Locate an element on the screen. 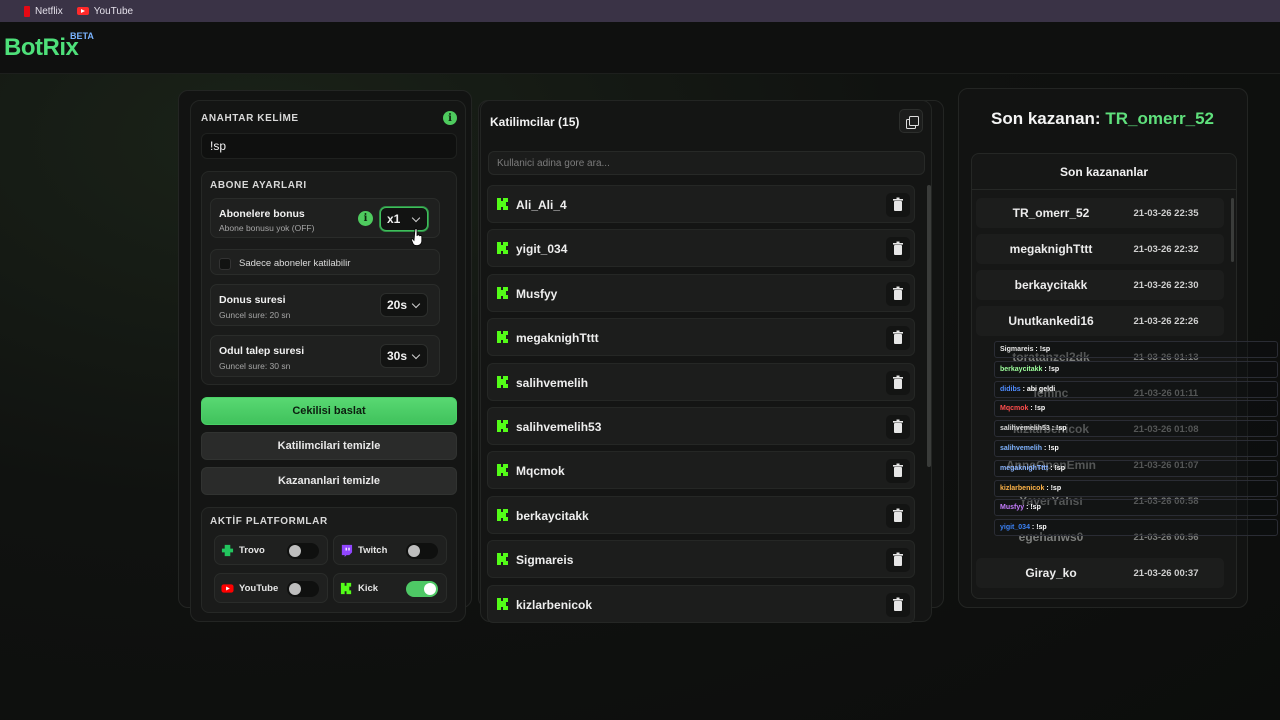 This screenshot has height=720, width=1280. participant-search-input is located at coordinates (706, 163).